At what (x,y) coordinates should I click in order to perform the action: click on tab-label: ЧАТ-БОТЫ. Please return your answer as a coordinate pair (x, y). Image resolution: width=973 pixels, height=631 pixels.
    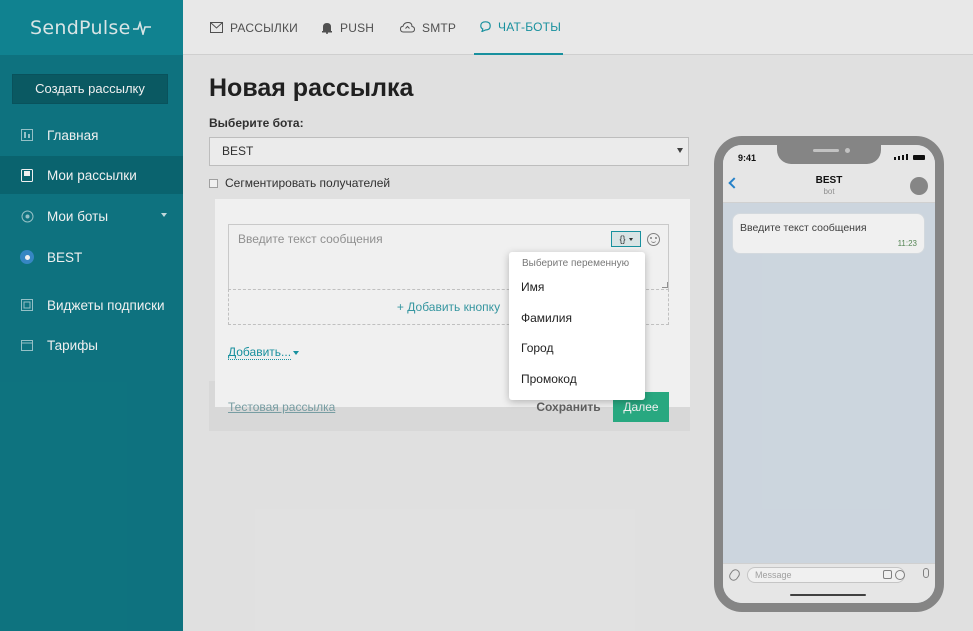
    Looking at the image, I should click on (530, 26).